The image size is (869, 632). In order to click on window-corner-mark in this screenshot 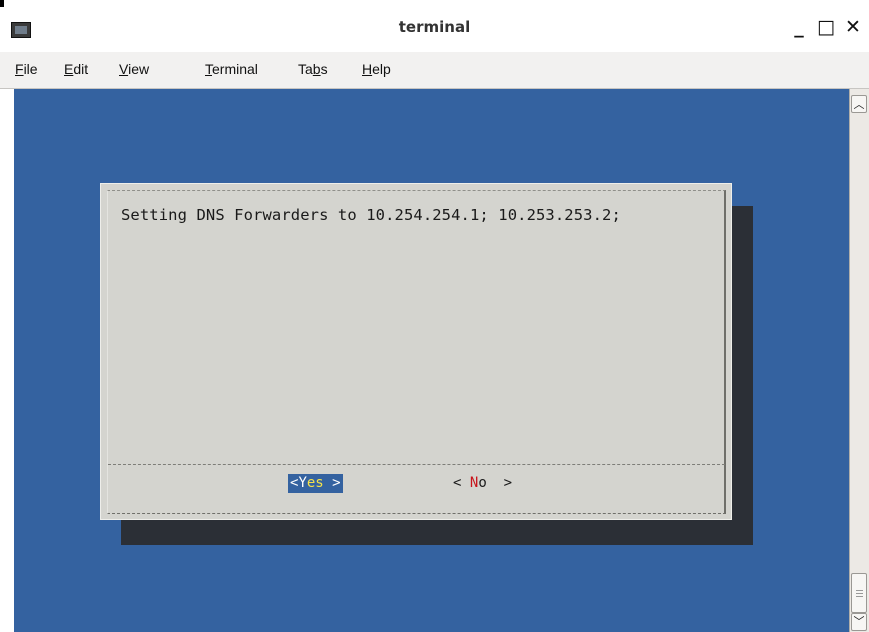, I will do `click(2, 3)`.